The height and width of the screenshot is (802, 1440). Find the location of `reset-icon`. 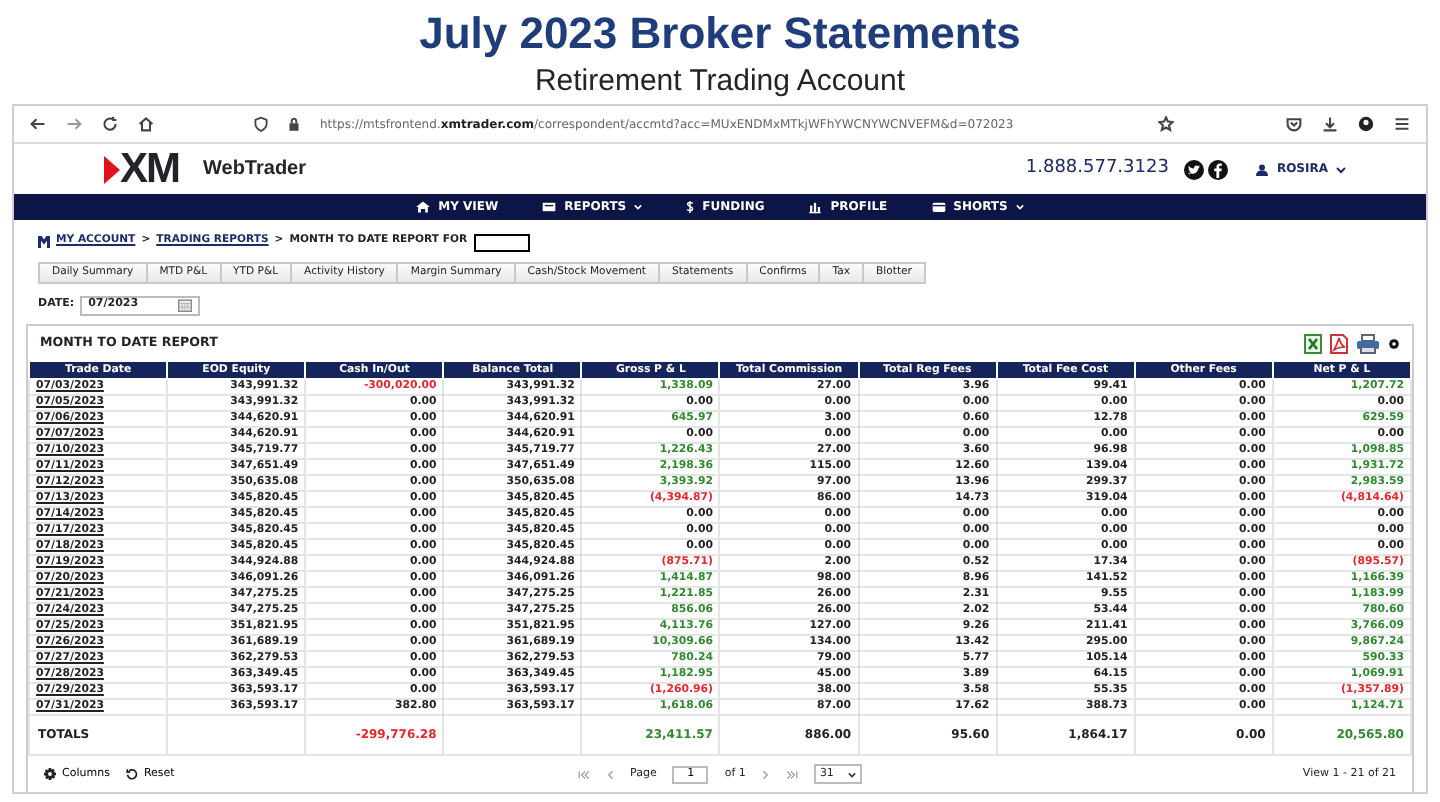

reset-icon is located at coordinates (131, 774).